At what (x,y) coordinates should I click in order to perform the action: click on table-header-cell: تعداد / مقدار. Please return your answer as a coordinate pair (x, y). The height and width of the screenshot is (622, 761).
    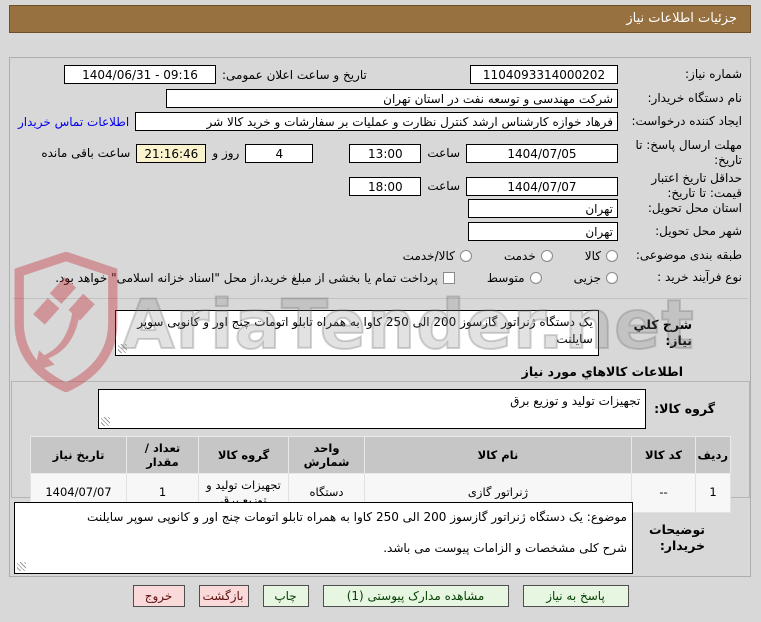
    Looking at the image, I should click on (162, 455).